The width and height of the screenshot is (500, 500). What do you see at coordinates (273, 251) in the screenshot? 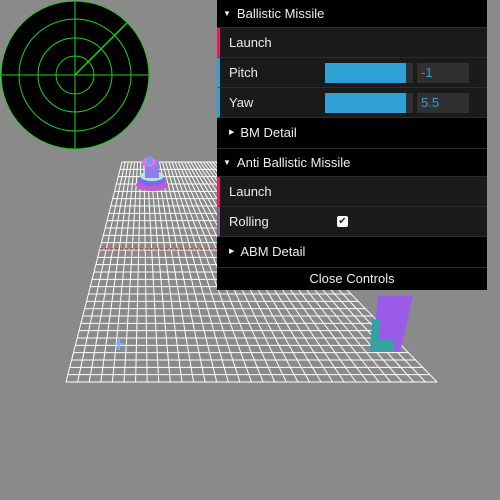
I see `abm-detail-label: ABM Detail` at bounding box center [273, 251].